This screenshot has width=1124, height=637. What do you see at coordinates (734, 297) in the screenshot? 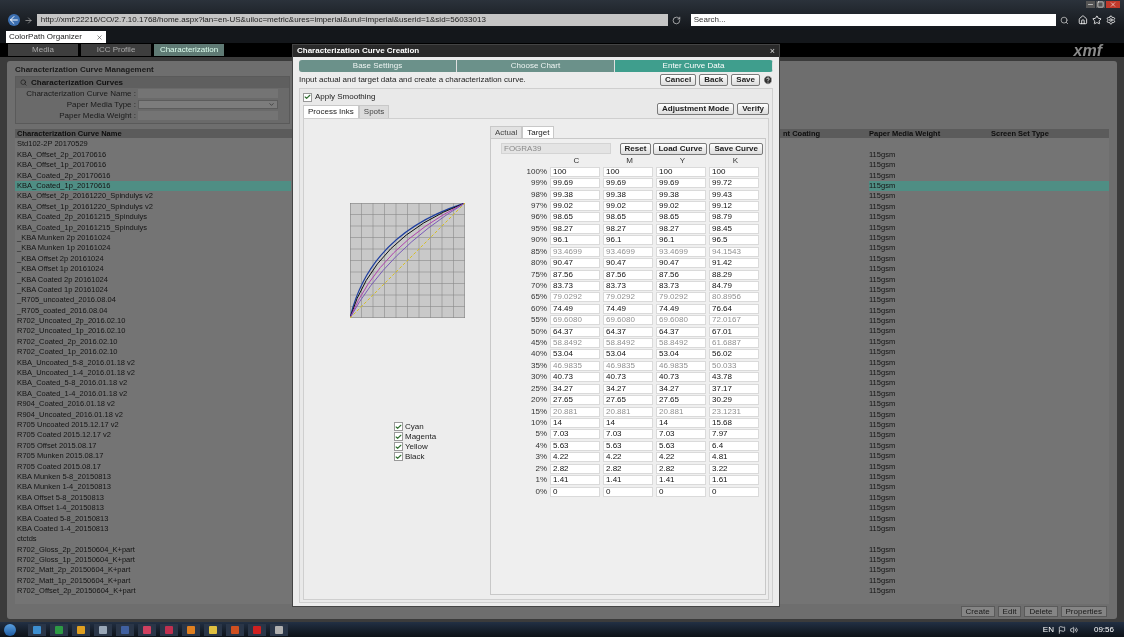
I see `value-field: 80.8956` at bounding box center [734, 297].